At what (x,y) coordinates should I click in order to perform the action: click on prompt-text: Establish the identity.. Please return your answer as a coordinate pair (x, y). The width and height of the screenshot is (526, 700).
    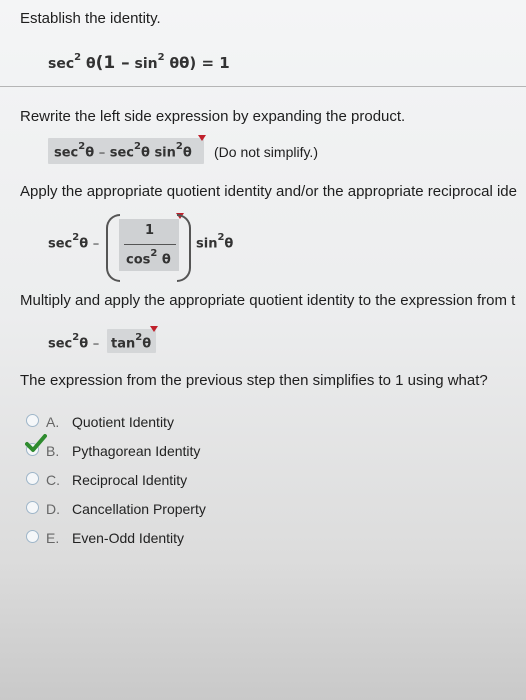
    Looking at the image, I should click on (90, 18).